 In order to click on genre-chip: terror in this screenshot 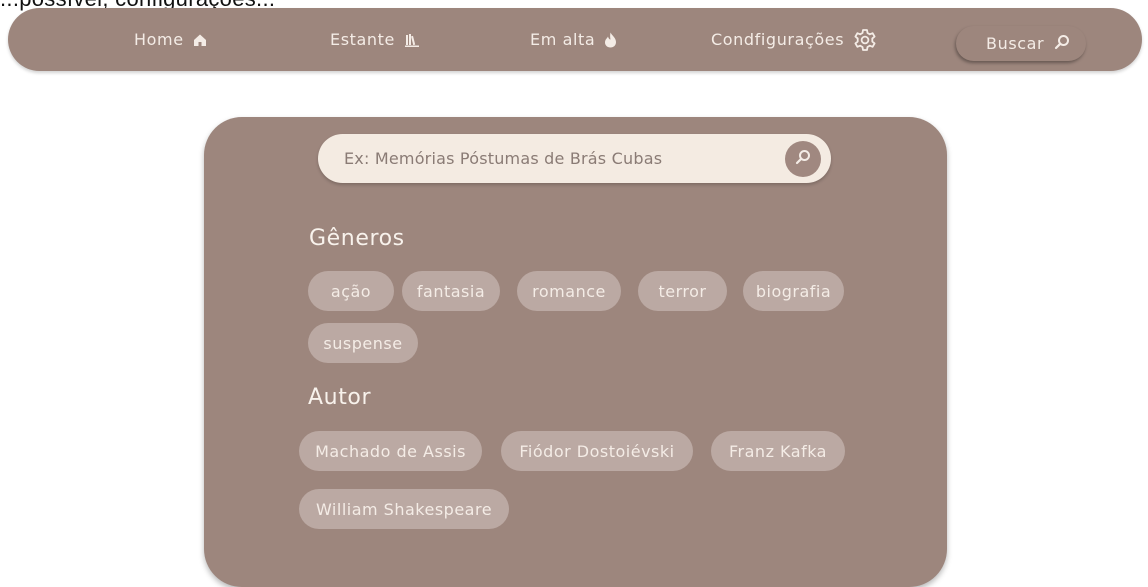, I will do `click(682, 291)`.